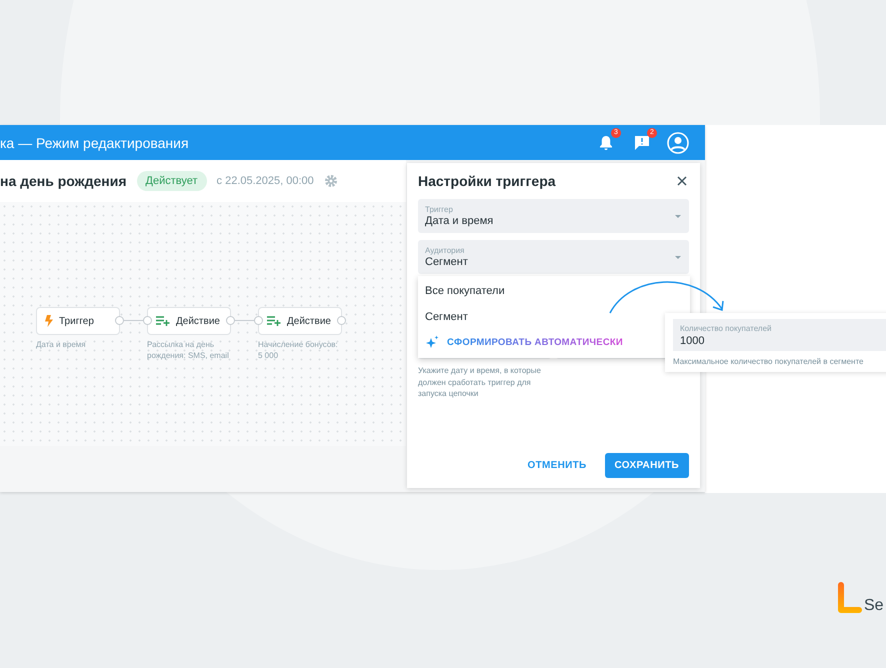 The image size is (886, 668). Describe the element at coordinates (779, 335) in the screenshot. I see `count-field: Количество покупателей 1000` at that location.